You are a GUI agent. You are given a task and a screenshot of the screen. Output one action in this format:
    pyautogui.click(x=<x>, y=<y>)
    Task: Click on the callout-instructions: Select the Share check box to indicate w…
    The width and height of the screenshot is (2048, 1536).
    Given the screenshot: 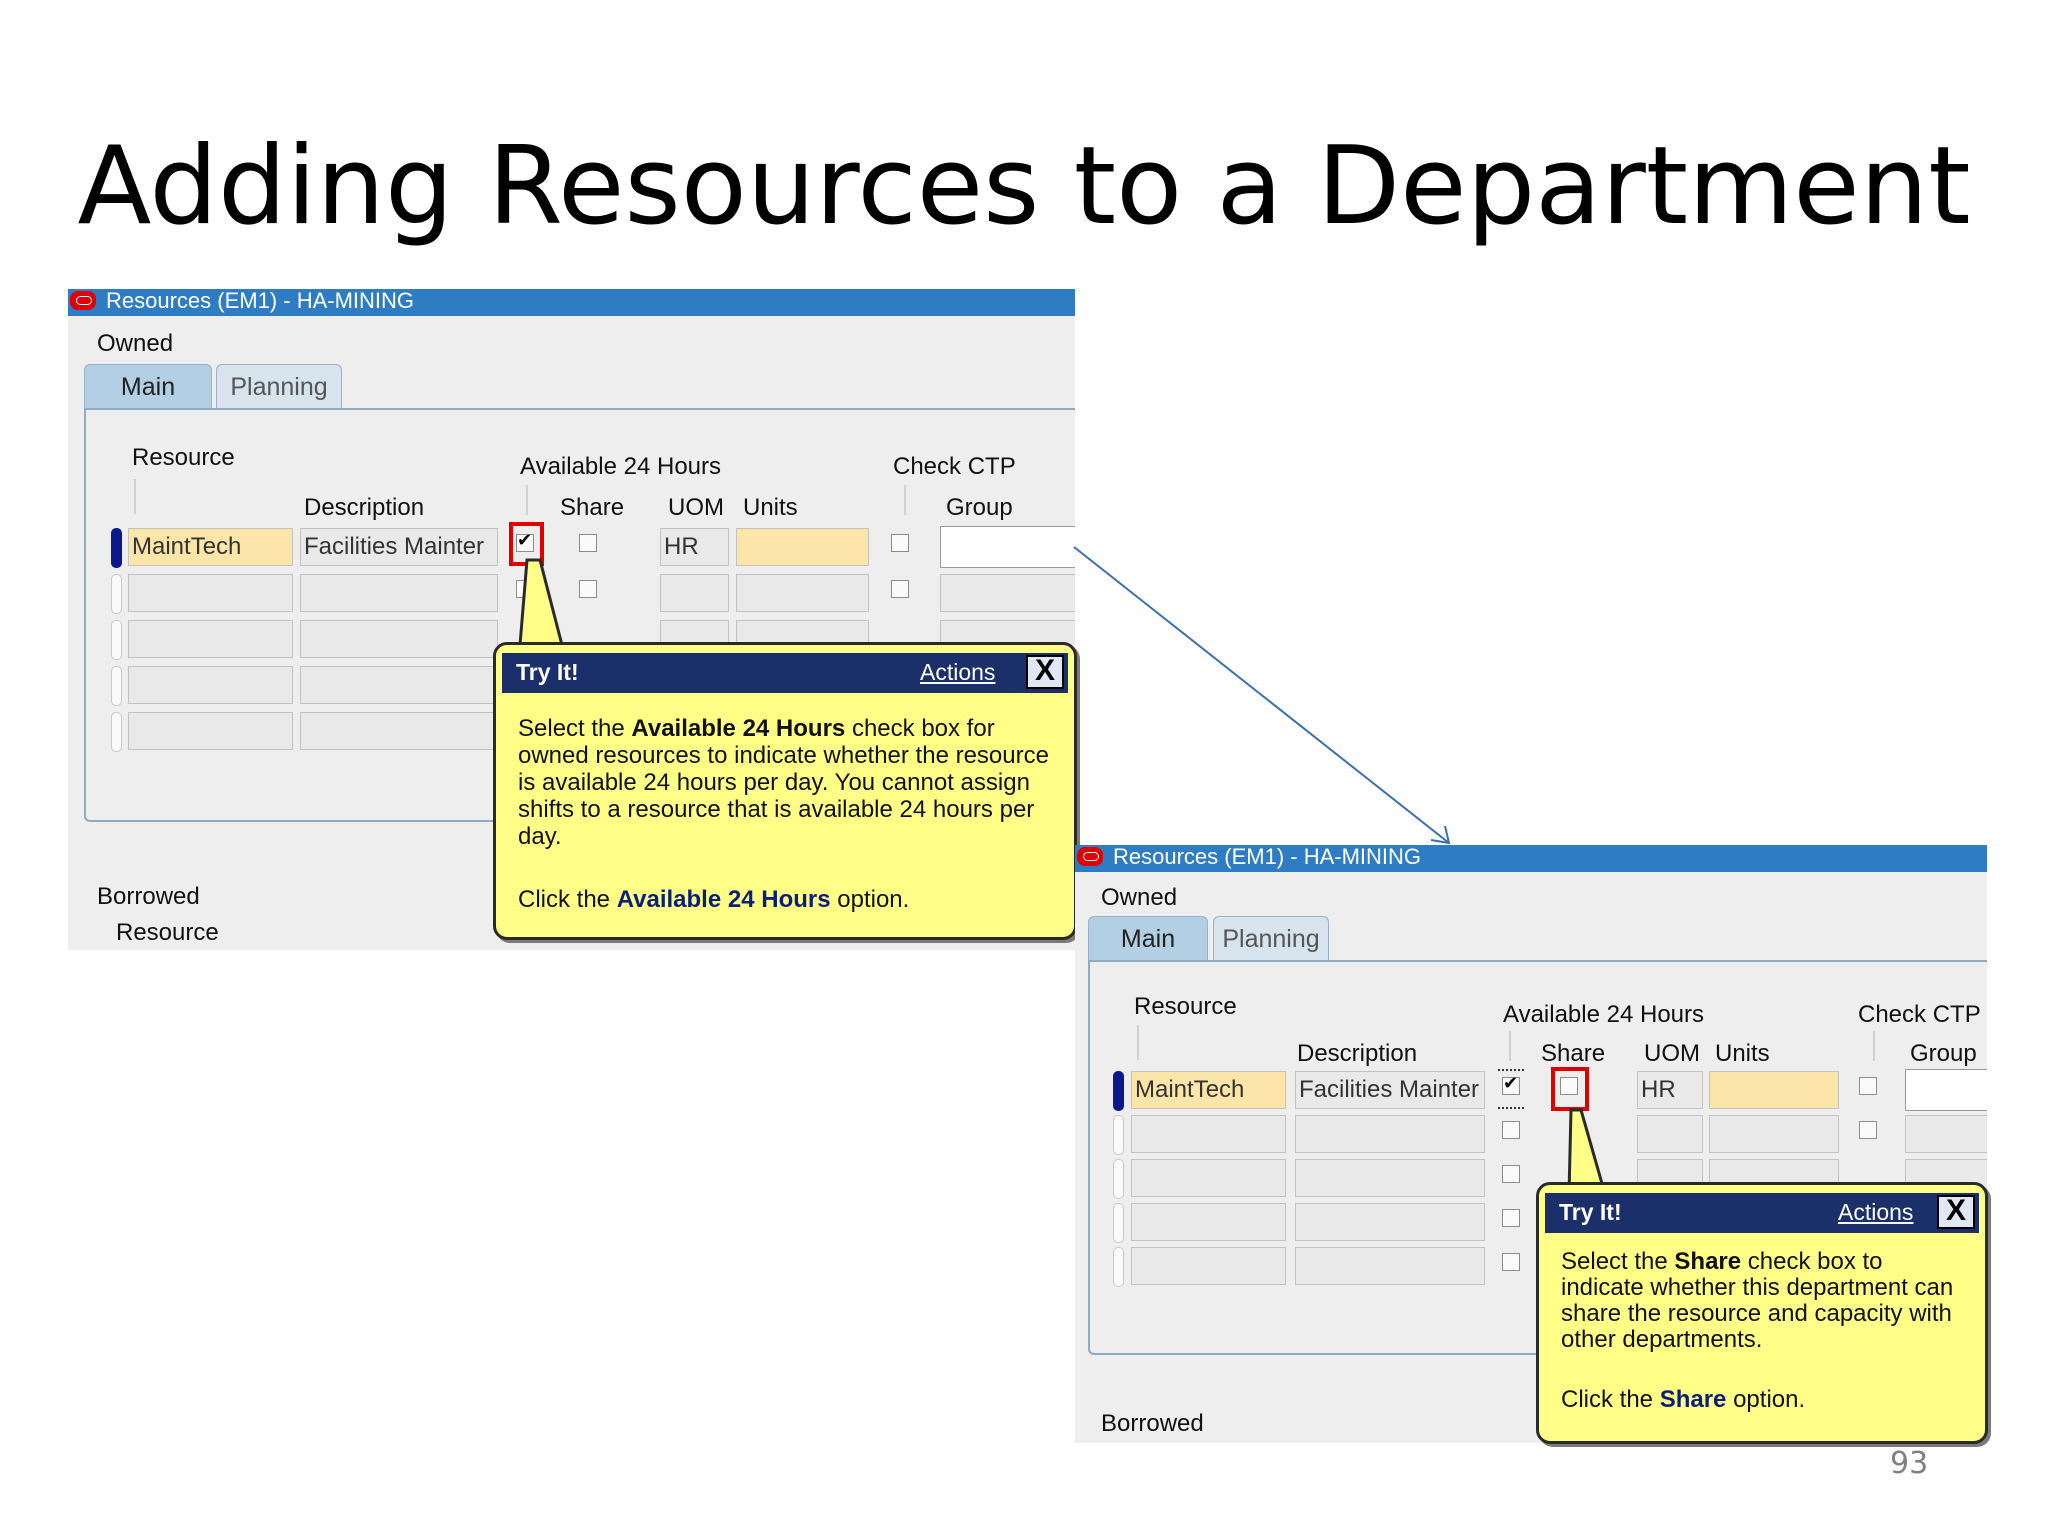 What is the action you would take?
    pyautogui.click(x=1757, y=1300)
    